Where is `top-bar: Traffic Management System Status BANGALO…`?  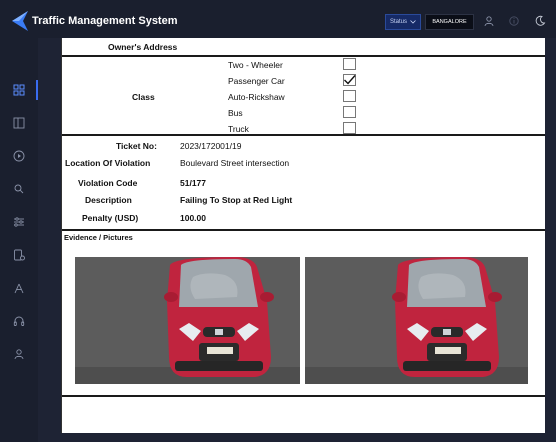
top-bar: Traffic Management System Status BANGALO… is located at coordinates (278, 19).